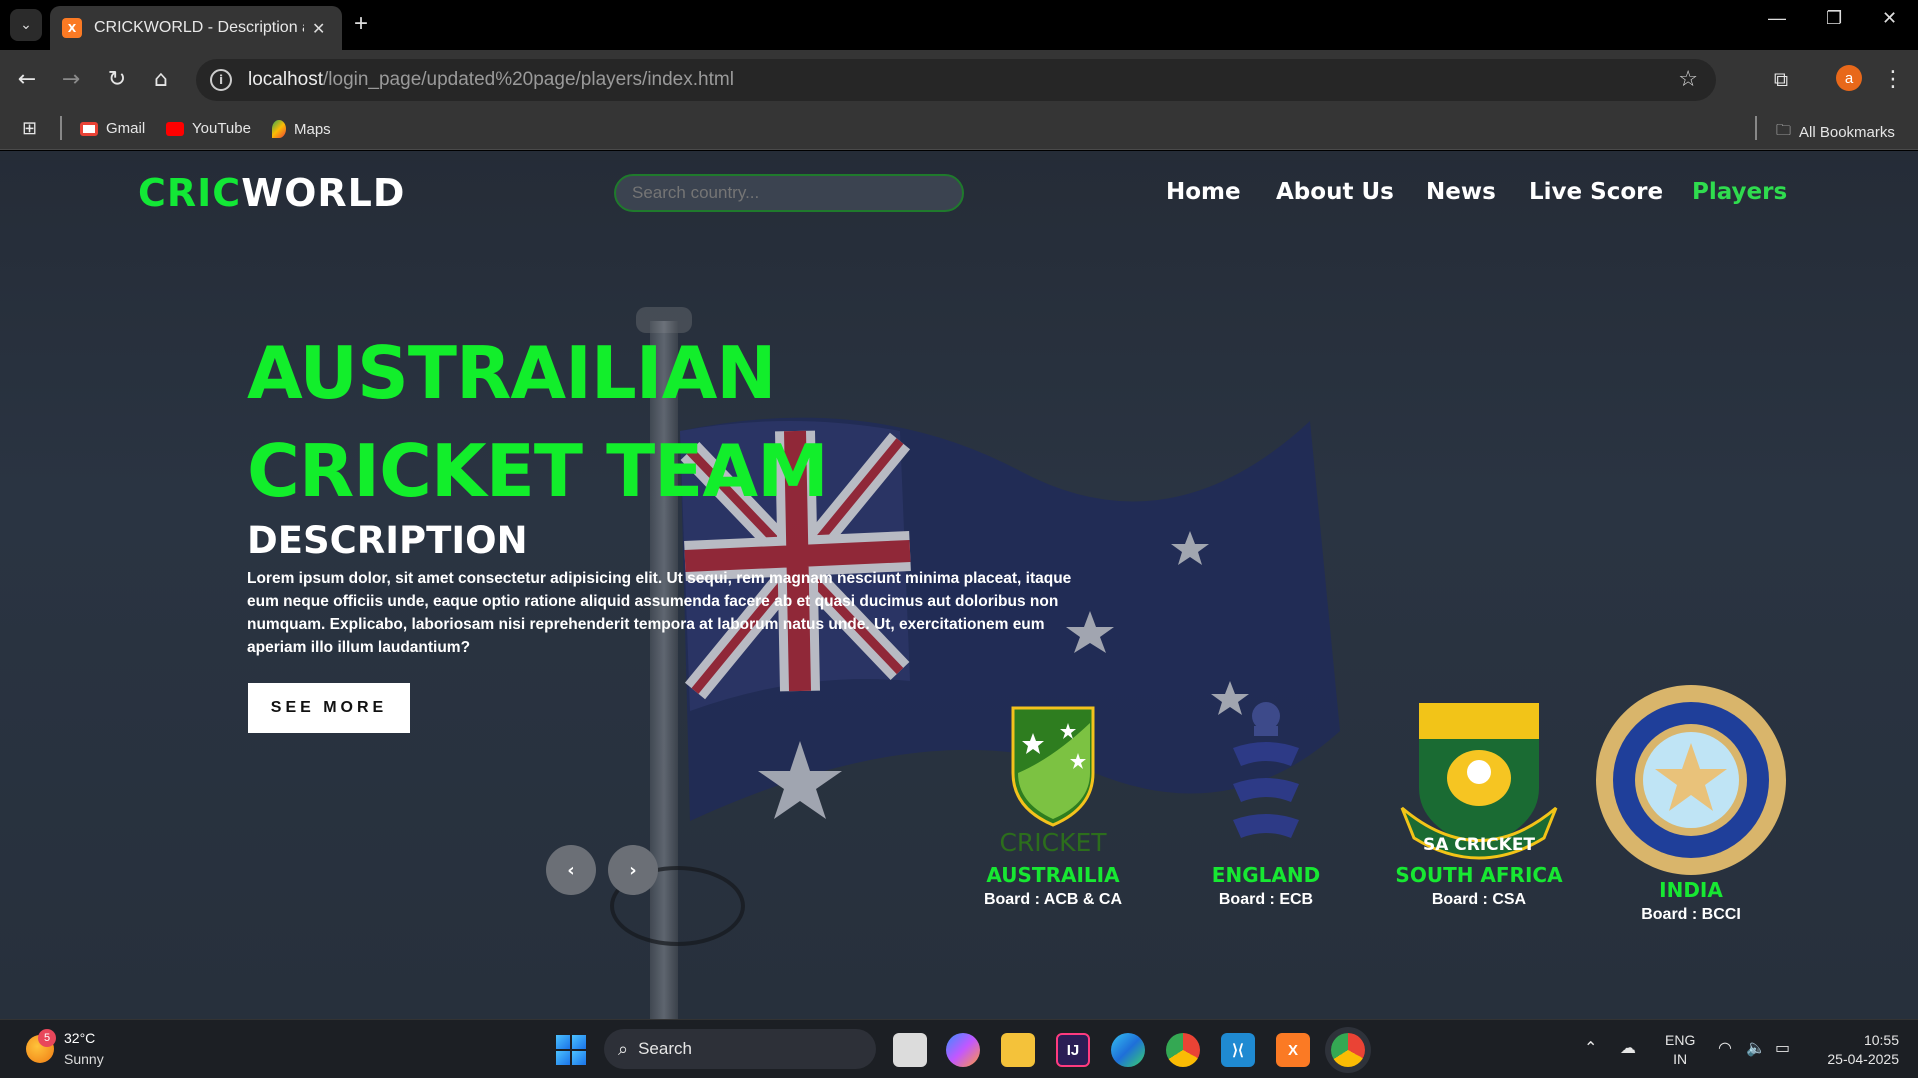 The width and height of the screenshot is (1918, 1078). Describe the element at coordinates (633, 870) in the screenshot. I see `slider-next-button: ›` at that location.